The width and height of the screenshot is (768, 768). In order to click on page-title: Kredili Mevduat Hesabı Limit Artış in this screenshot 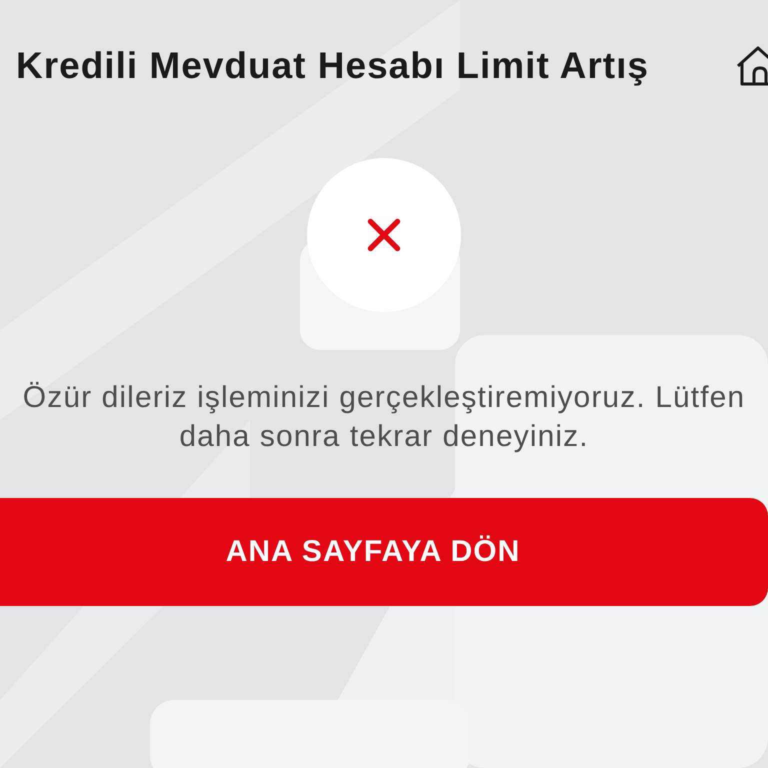, I will do `click(332, 66)`.